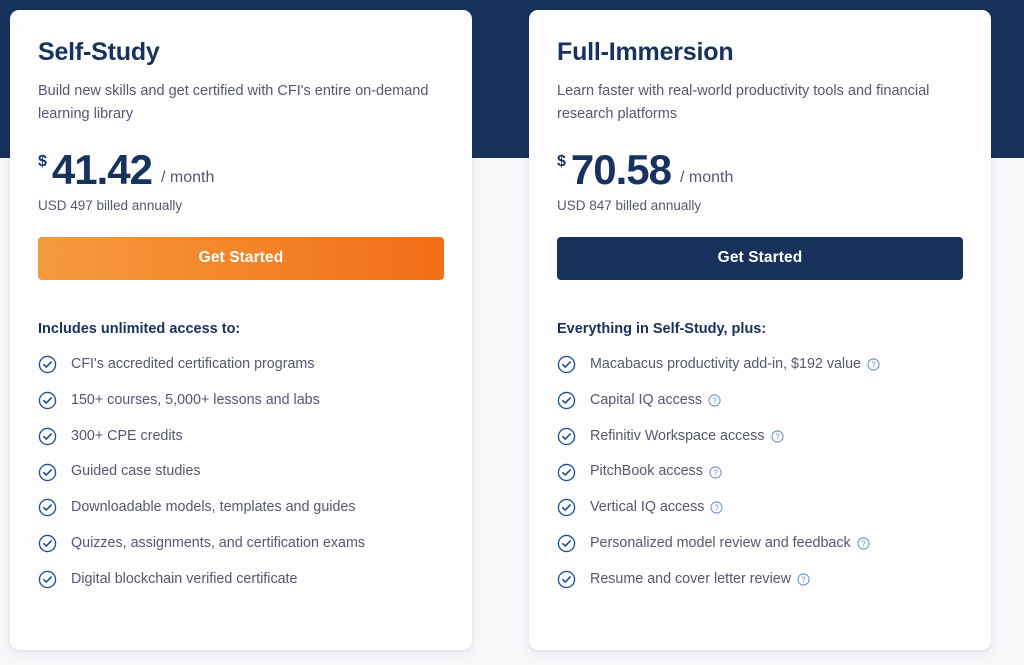 Image resolution: width=1024 pixels, height=665 pixels. I want to click on feature-label: 150+ courses, 5,000+ lessons and labs, so click(195, 400).